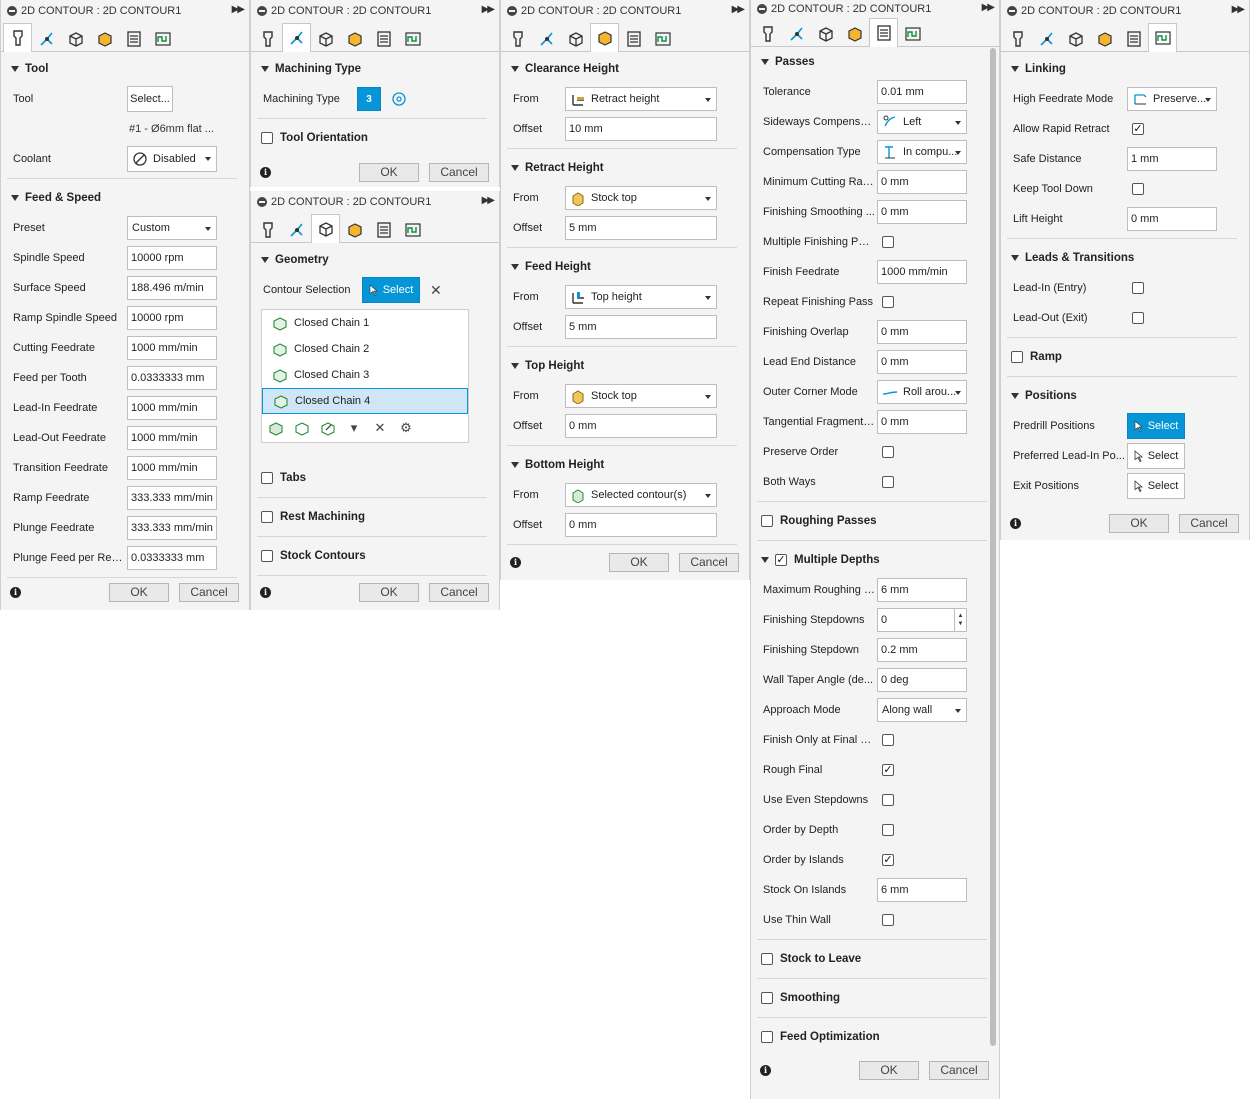 The height and width of the screenshot is (1099, 1250). What do you see at coordinates (1172, 219) in the screenshot?
I see `lift-height-input: 0 mm` at bounding box center [1172, 219].